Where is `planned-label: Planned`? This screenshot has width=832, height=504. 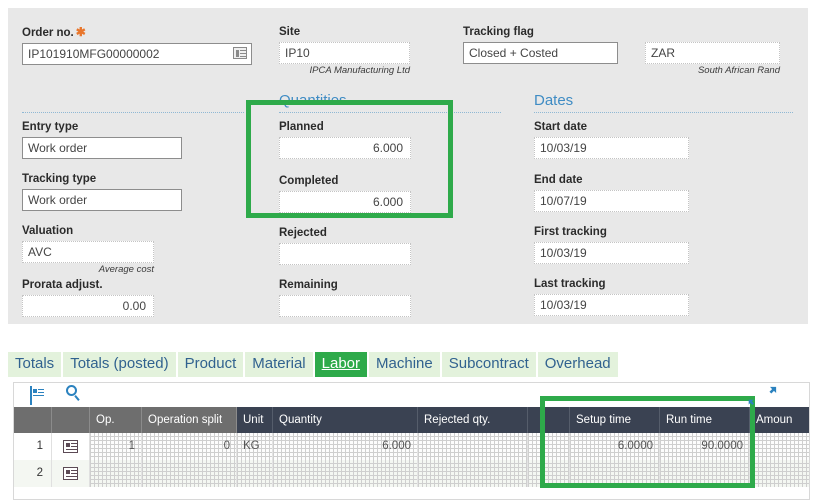
planned-label: Planned is located at coordinates (301, 127).